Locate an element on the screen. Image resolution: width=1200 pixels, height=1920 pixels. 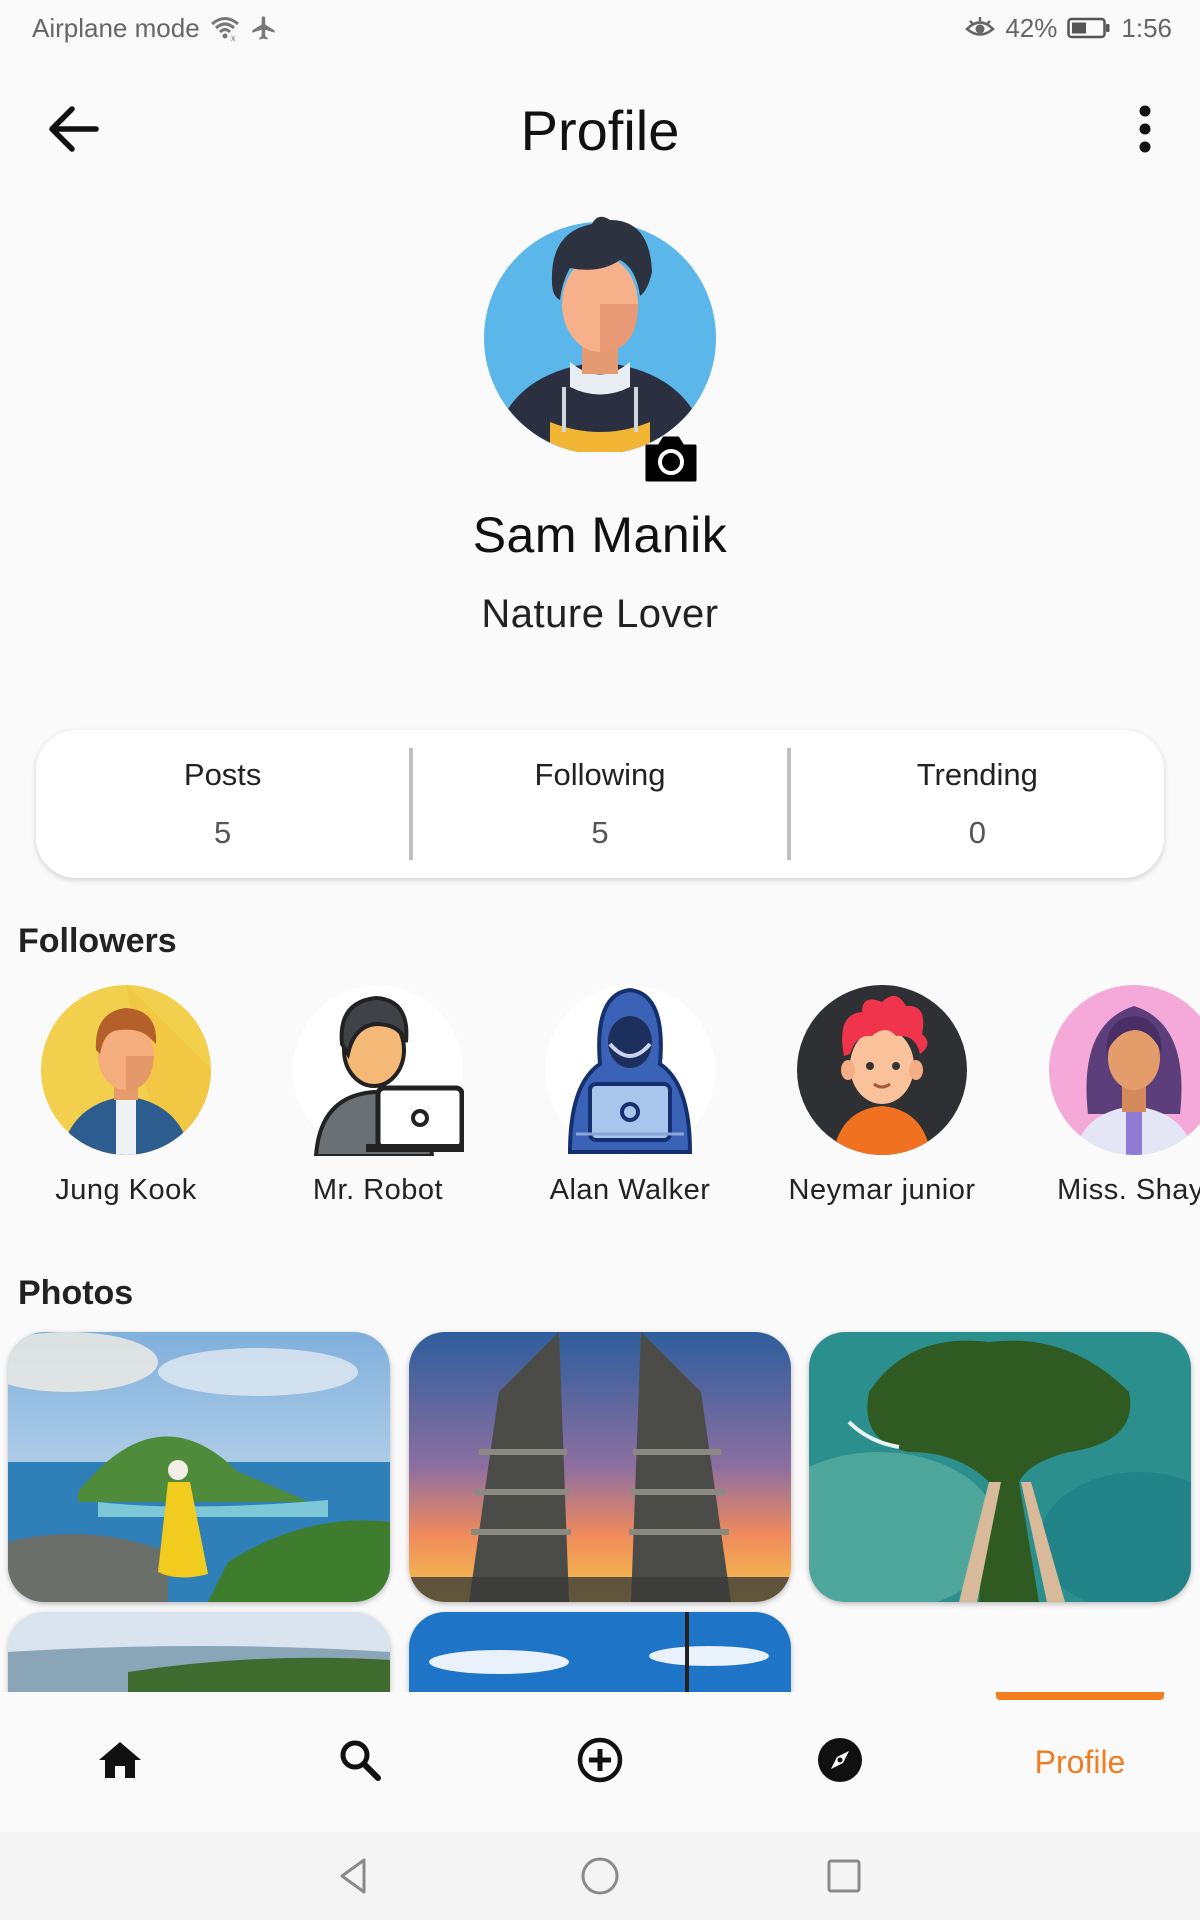
profile-avatar-wrap is located at coordinates (600, 347).